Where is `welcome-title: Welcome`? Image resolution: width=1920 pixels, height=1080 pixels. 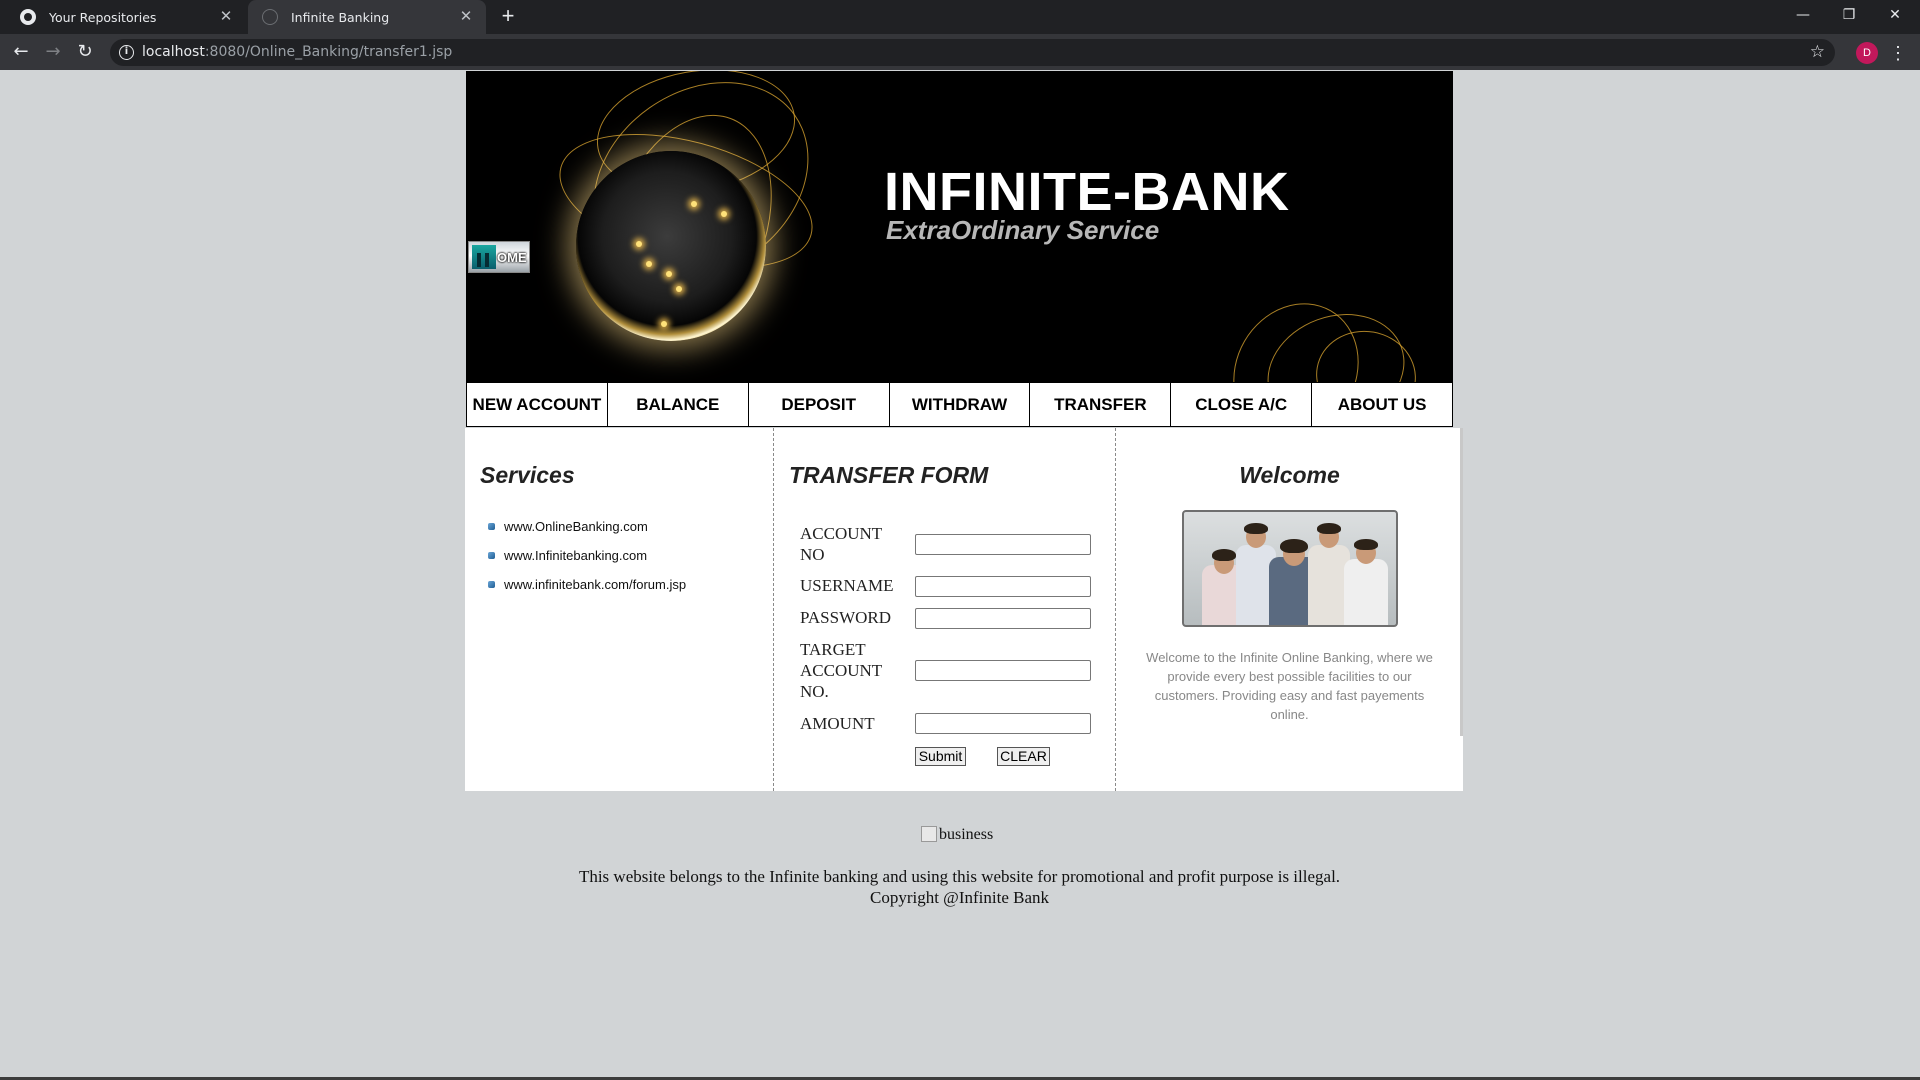
welcome-title: Welcome is located at coordinates (1289, 475).